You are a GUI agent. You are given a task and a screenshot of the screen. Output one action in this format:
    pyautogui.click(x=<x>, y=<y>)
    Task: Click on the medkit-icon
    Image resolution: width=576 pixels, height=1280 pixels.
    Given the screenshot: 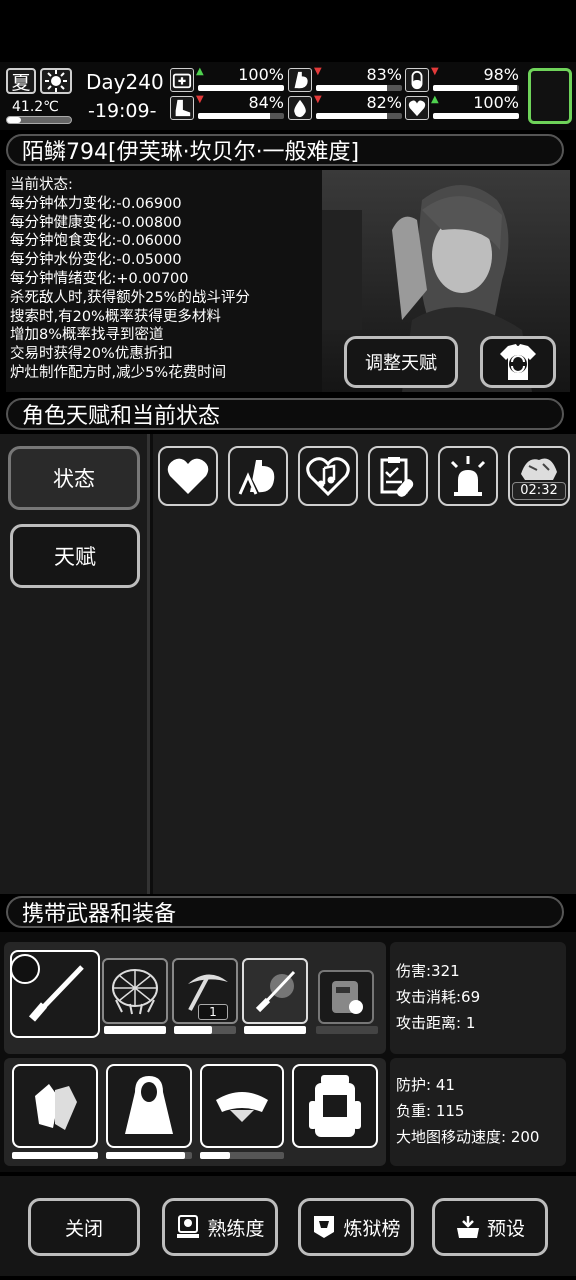 What is the action you would take?
    pyautogui.click(x=182, y=80)
    